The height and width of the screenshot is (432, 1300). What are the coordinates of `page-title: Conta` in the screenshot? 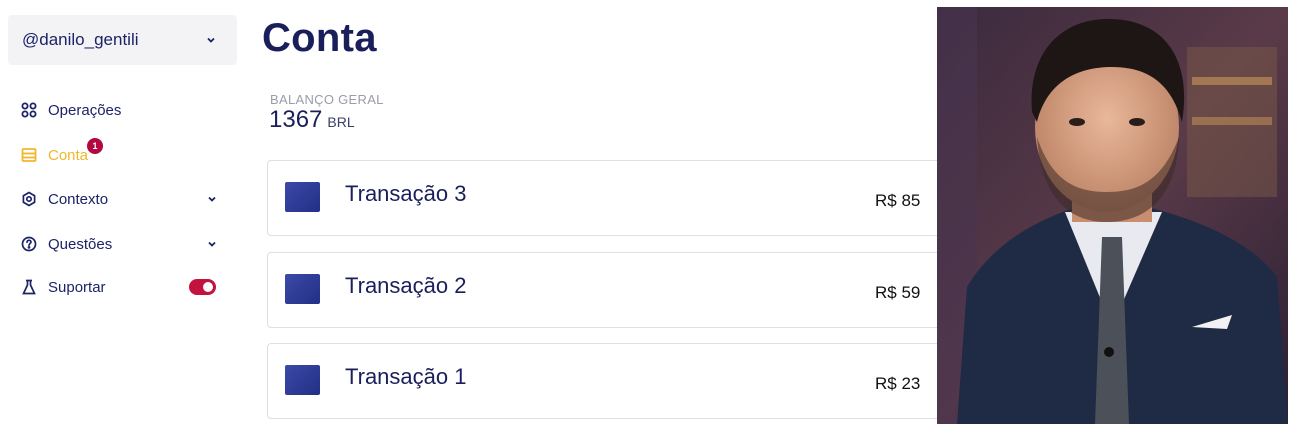 It's located at (319, 38).